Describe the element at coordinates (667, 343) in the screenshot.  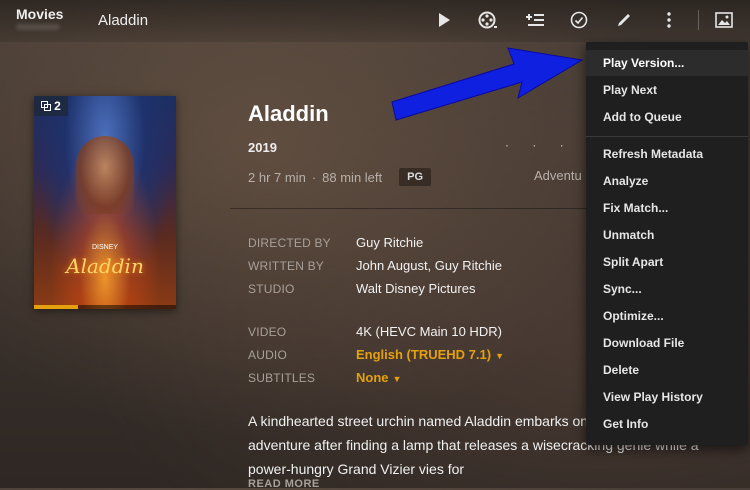
I see `menu-item-download-file: Download File` at that location.